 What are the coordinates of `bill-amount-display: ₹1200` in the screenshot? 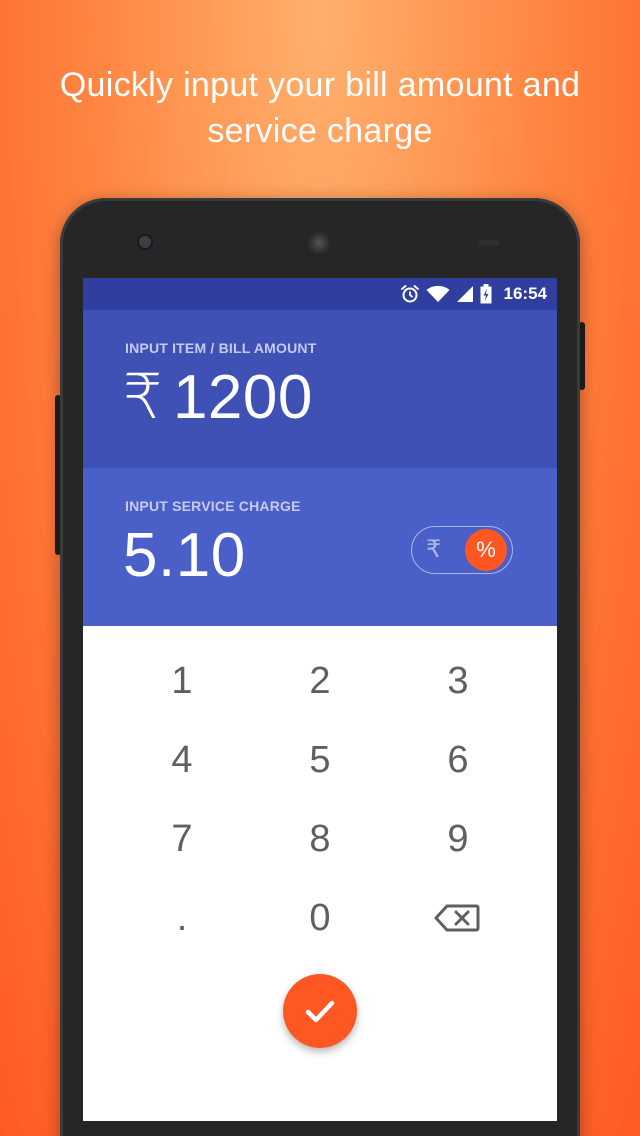 It's located at (218, 398).